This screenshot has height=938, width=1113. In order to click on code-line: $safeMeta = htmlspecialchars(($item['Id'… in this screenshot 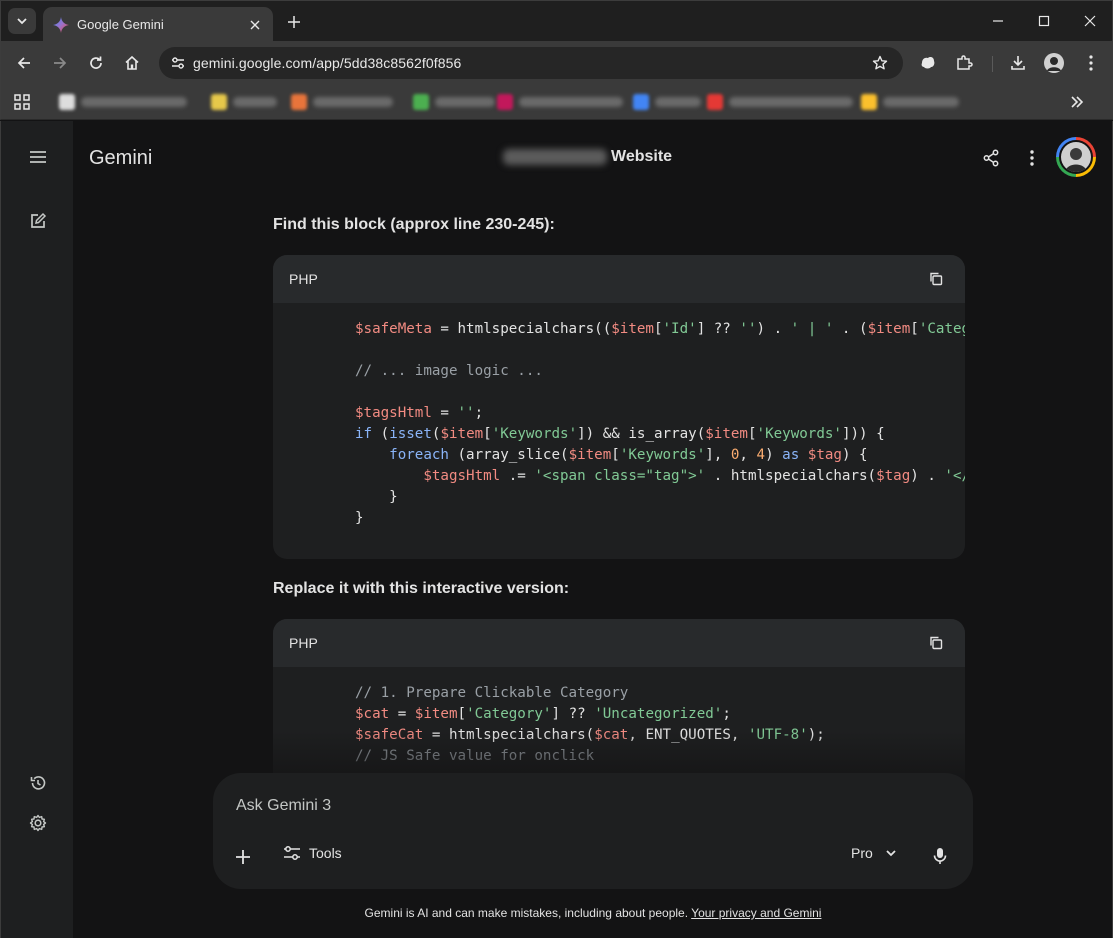, I will do `click(660, 329)`.